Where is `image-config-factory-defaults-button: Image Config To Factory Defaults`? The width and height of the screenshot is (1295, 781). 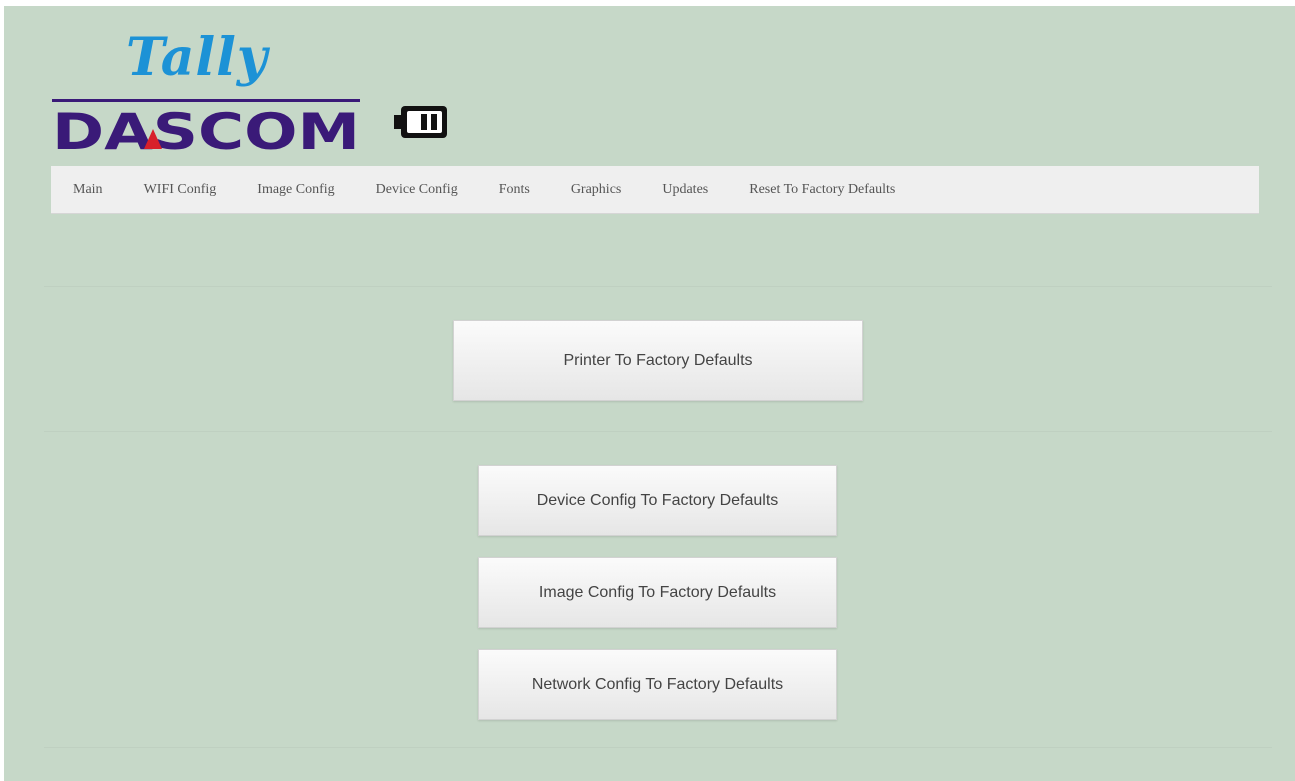
image-config-factory-defaults-button: Image Config To Factory Defaults is located at coordinates (657, 592).